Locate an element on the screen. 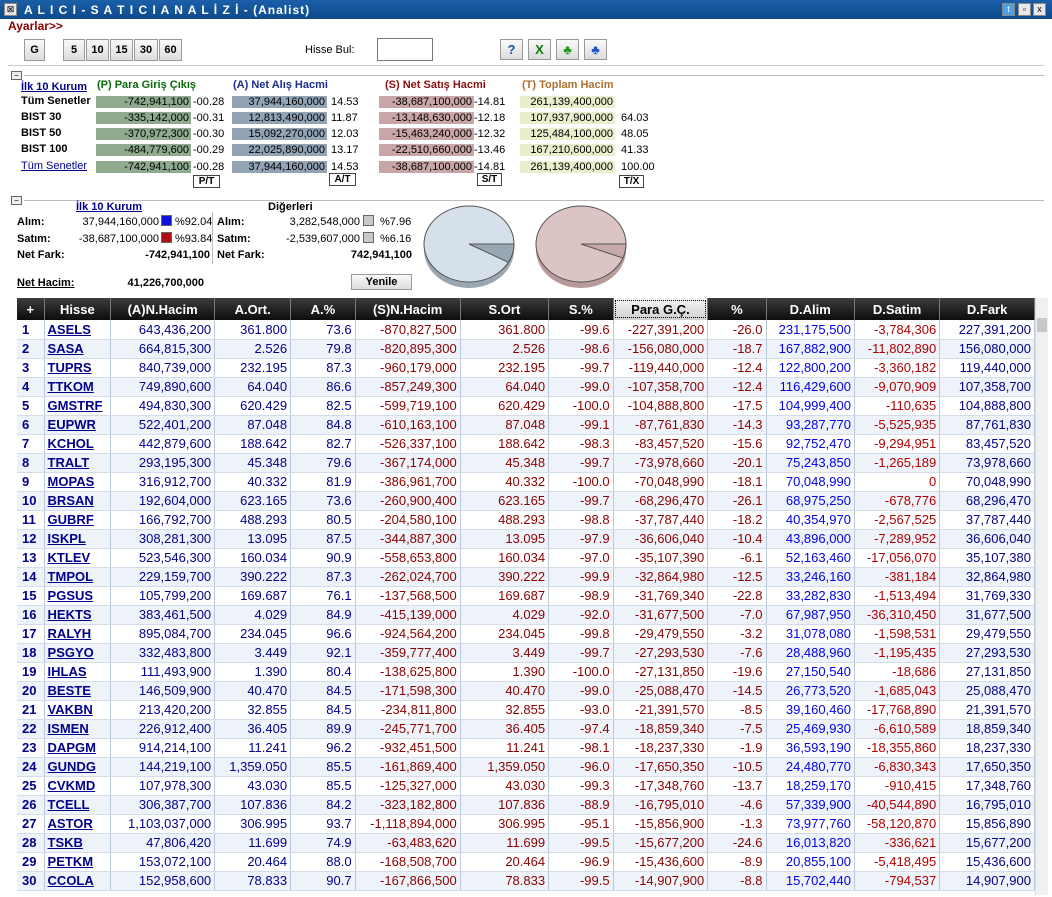 The image size is (1052, 897). symbol-link: ASTOR is located at coordinates (78, 824).